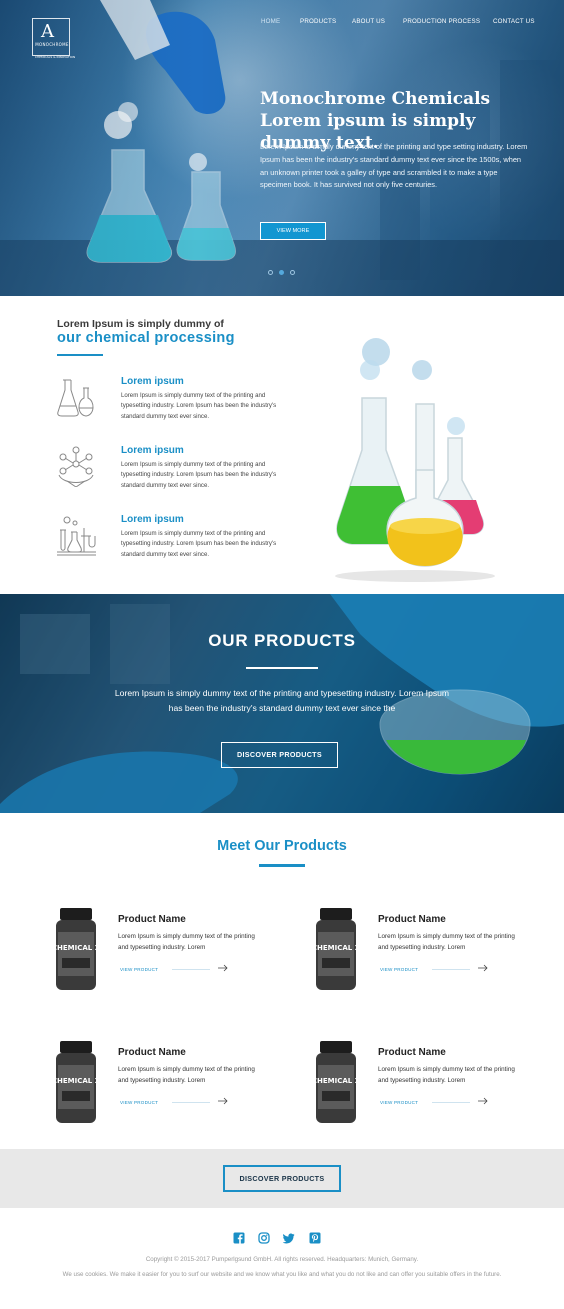 This screenshot has height=1309, width=564. I want to click on slider-dot-active, so click(281, 272).